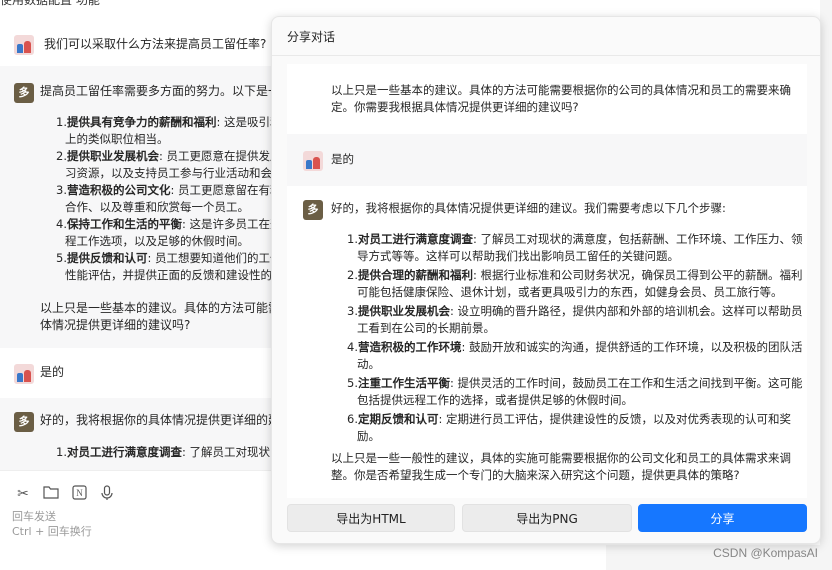 The image size is (832, 570). I want to click on notion-icon: N, so click(79, 494).